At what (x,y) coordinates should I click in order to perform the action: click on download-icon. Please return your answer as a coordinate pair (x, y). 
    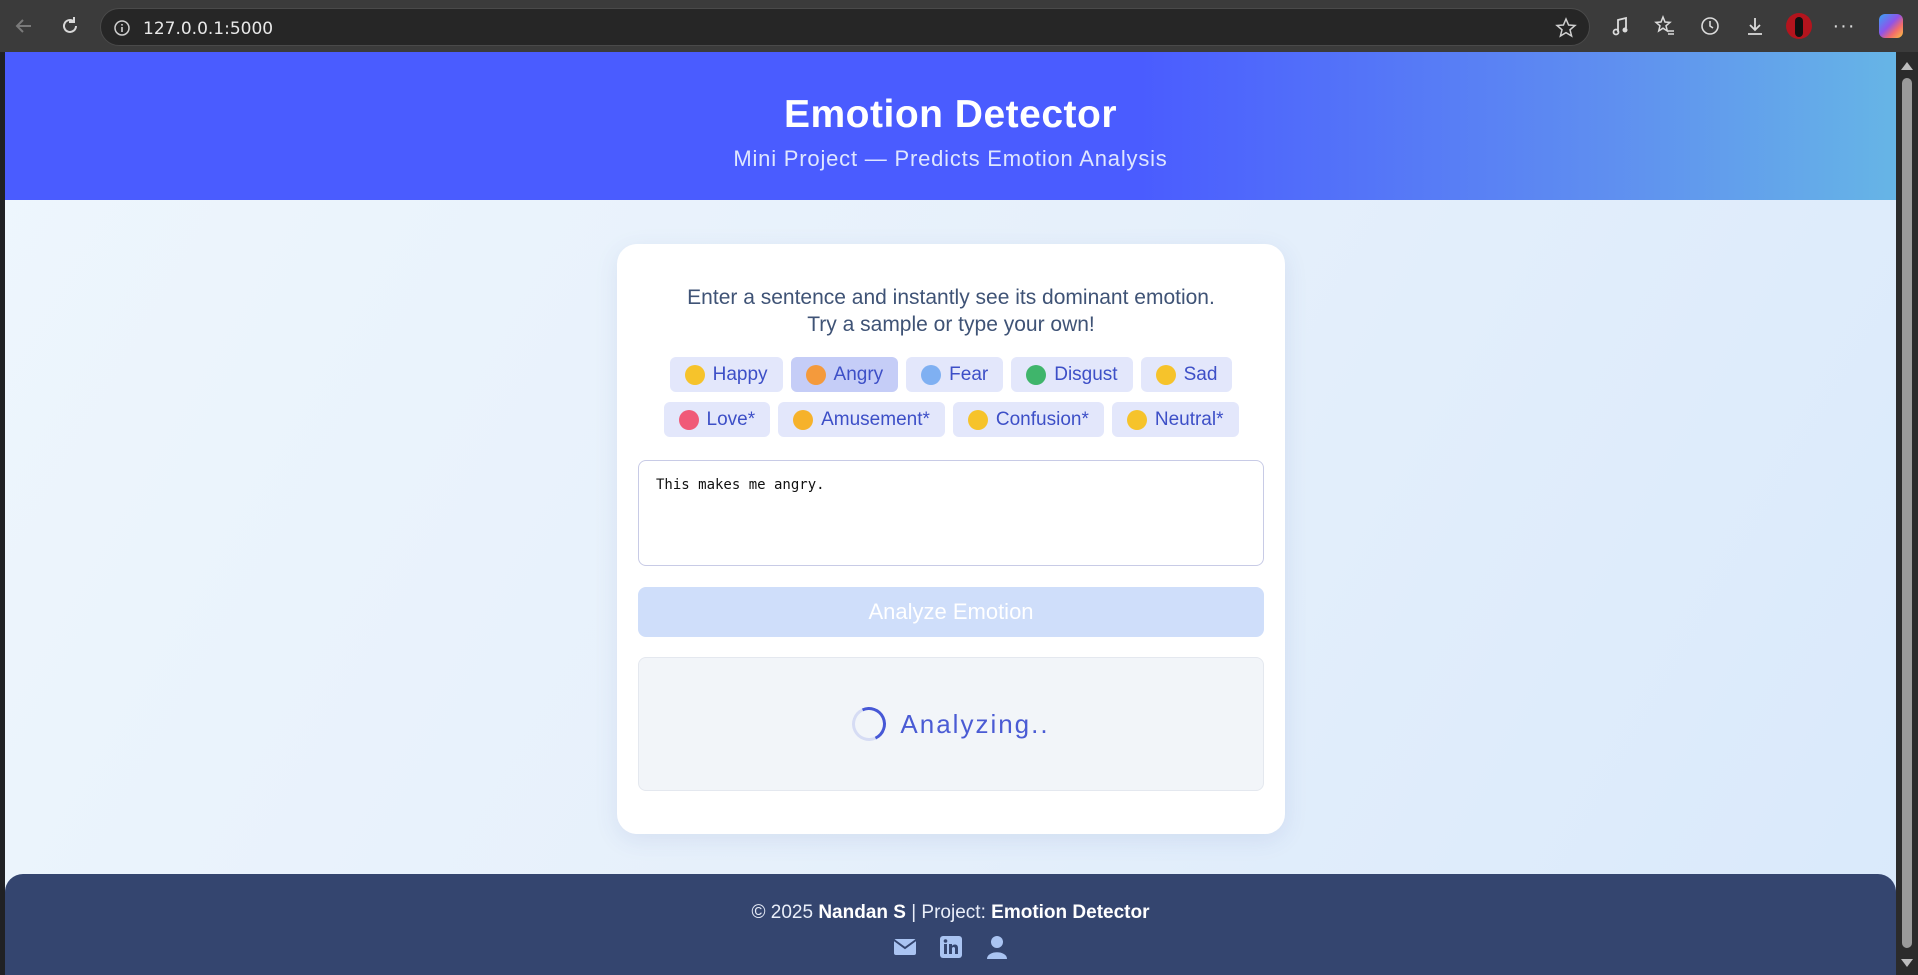
    Looking at the image, I should click on (1755, 26).